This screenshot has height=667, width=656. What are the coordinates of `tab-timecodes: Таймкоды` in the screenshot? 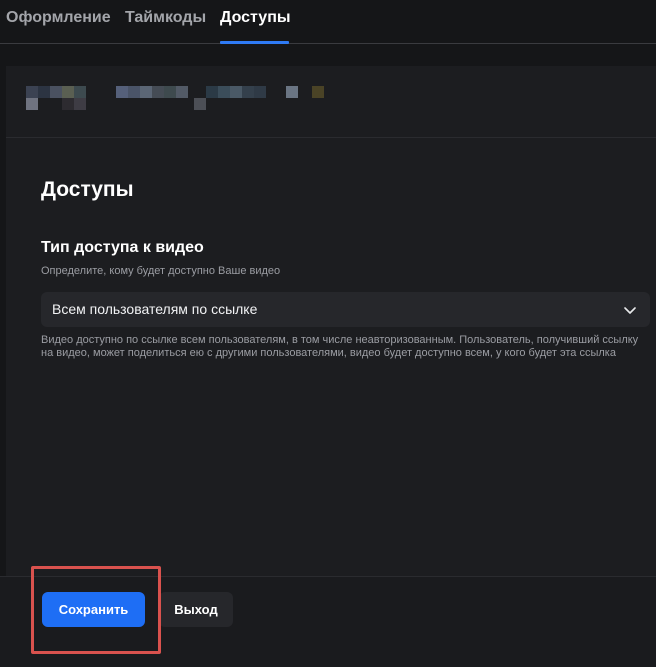 It's located at (165, 18).